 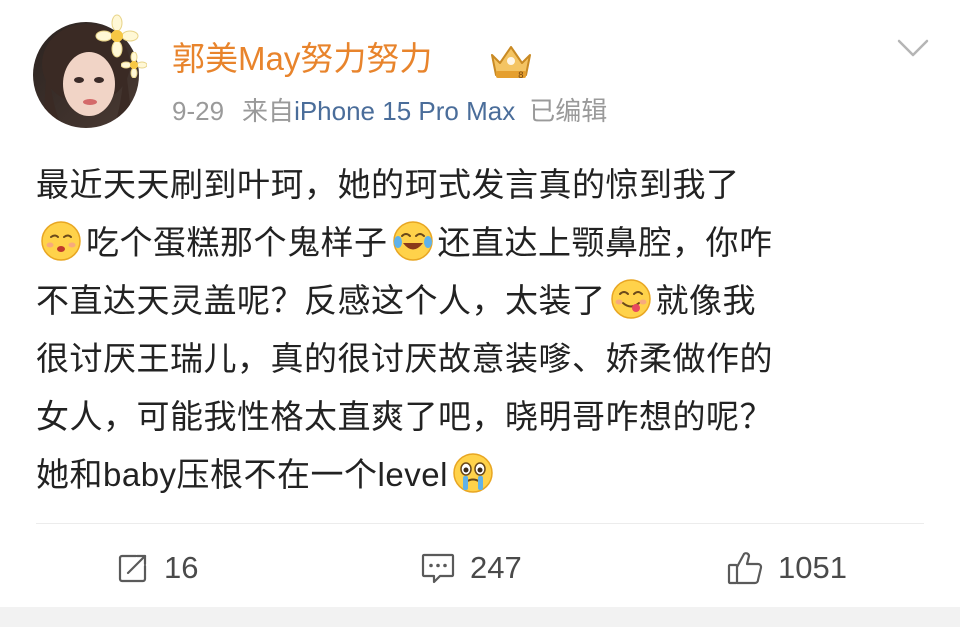 What do you see at coordinates (913, 48) in the screenshot?
I see `chevron-down-icon` at bounding box center [913, 48].